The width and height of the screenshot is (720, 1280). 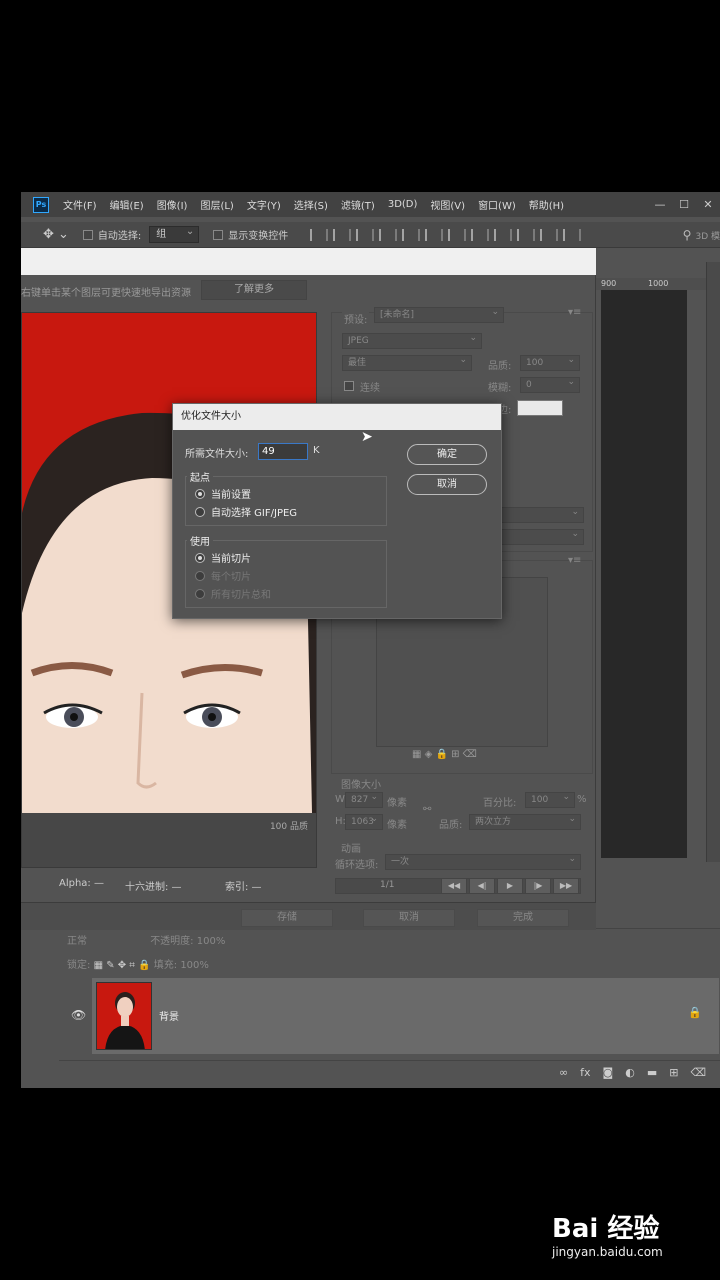 I want to click on layer-name: 背景, so click(x=169, y=1015).